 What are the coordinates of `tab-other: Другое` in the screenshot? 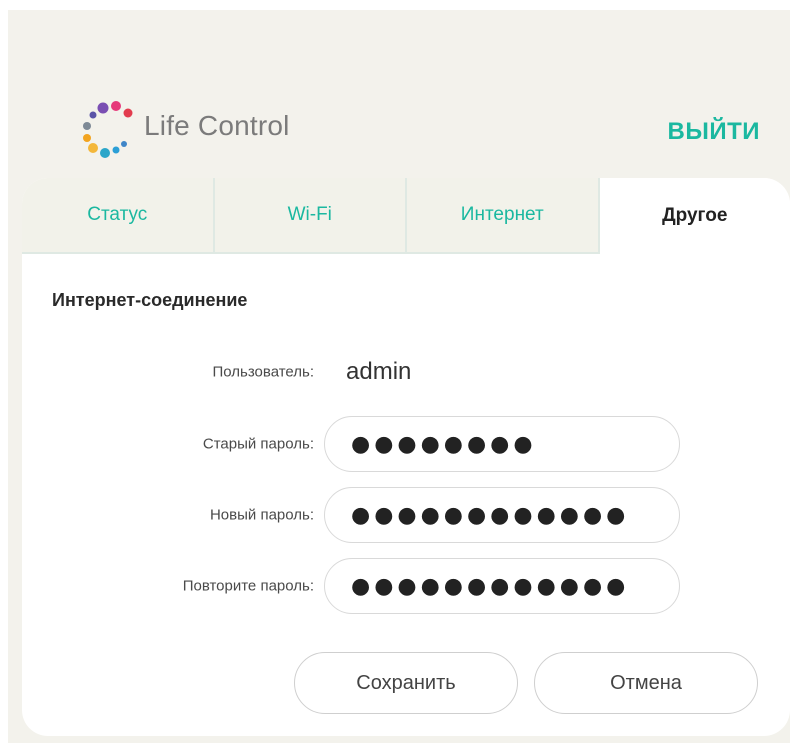 It's located at (694, 216).